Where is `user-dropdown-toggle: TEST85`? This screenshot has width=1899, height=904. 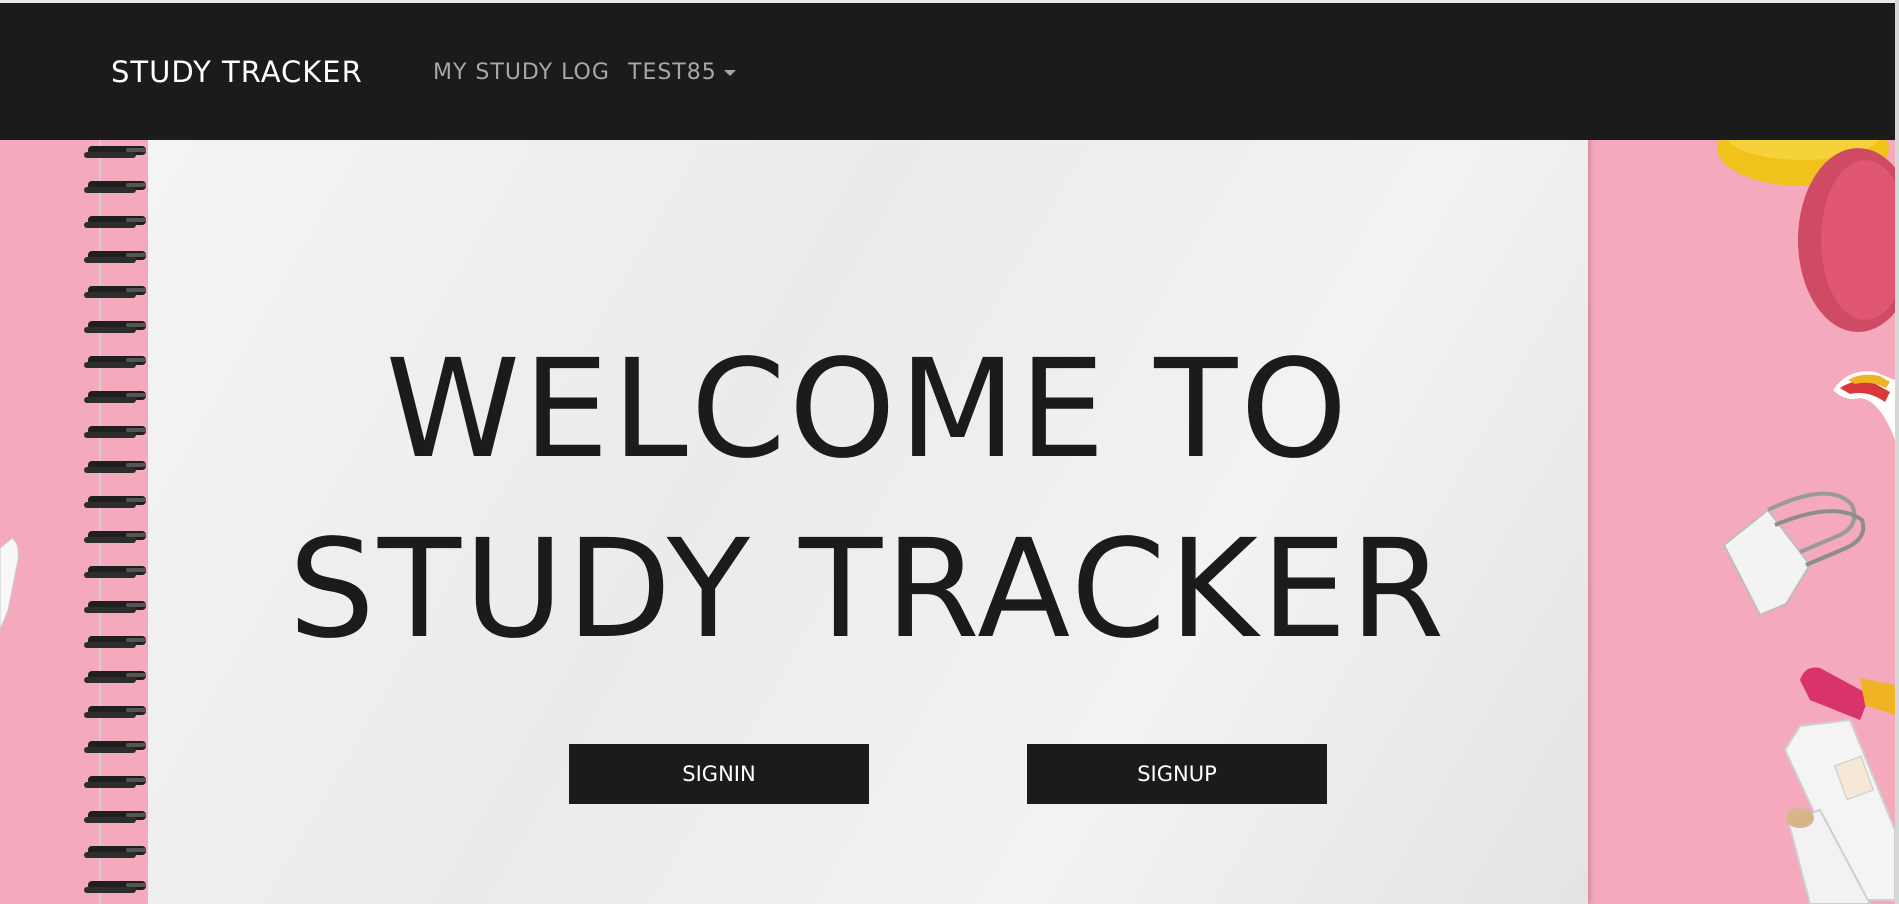 user-dropdown-toggle: TEST85 is located at coordinates (682, 72).